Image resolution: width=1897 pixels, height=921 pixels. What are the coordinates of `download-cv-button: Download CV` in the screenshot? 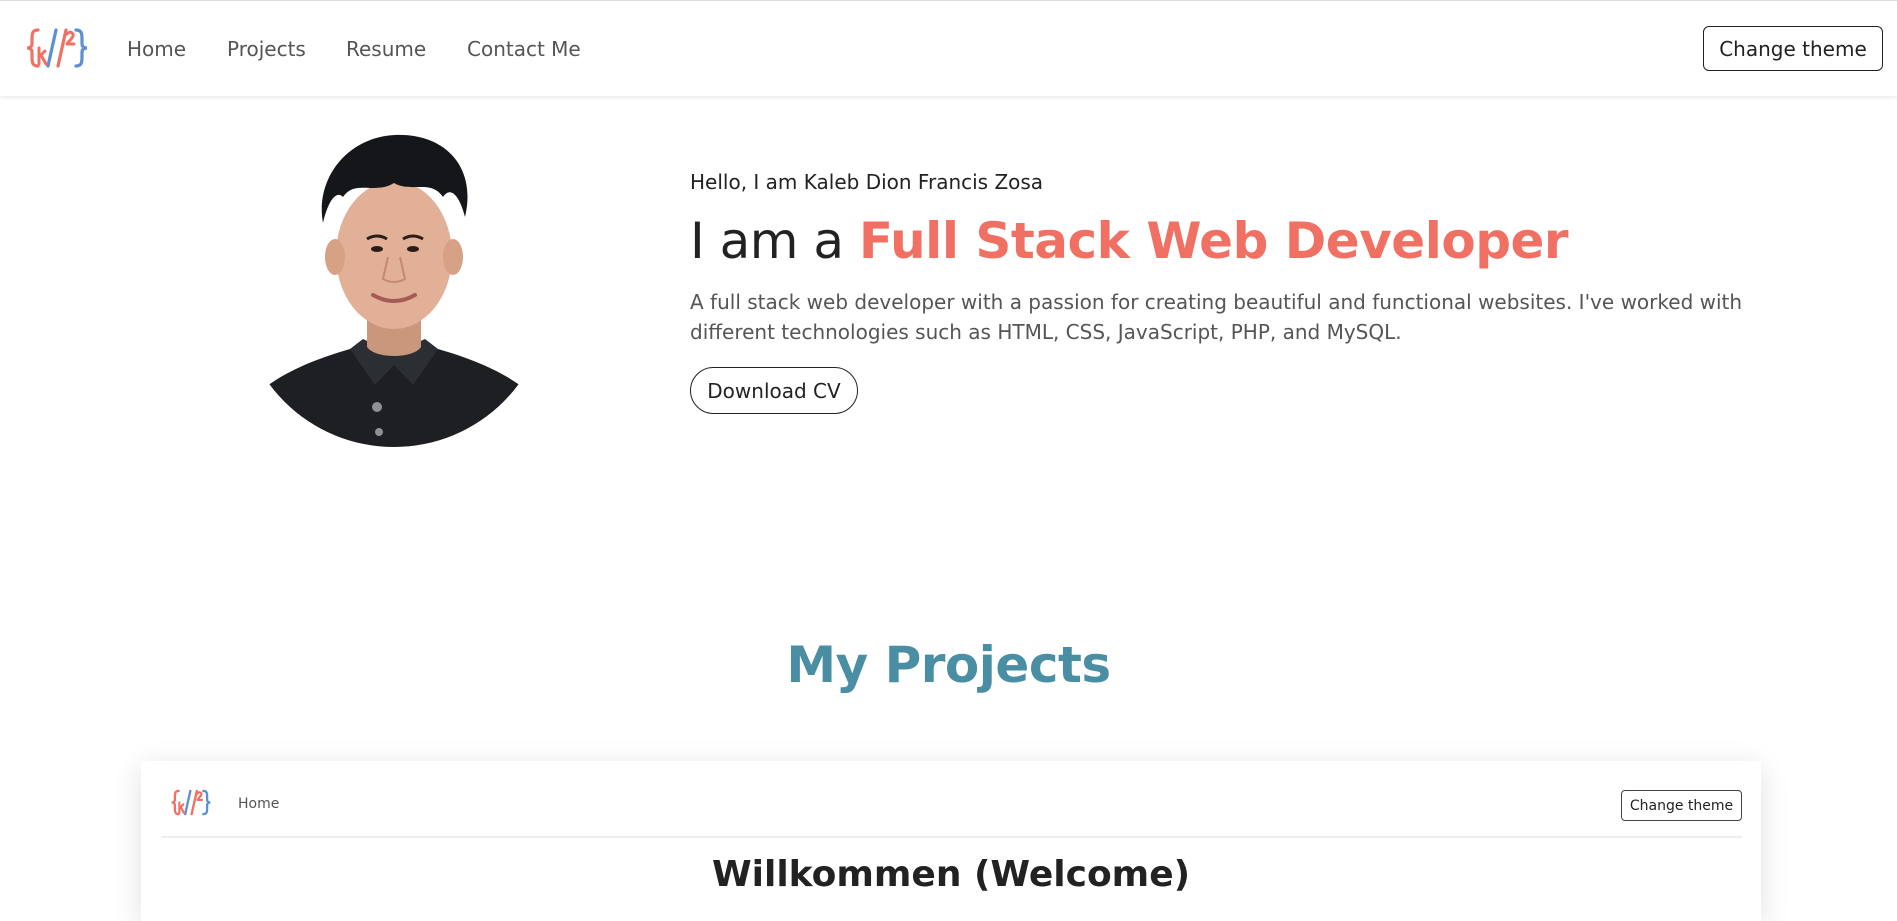 It's located at (774, 390).